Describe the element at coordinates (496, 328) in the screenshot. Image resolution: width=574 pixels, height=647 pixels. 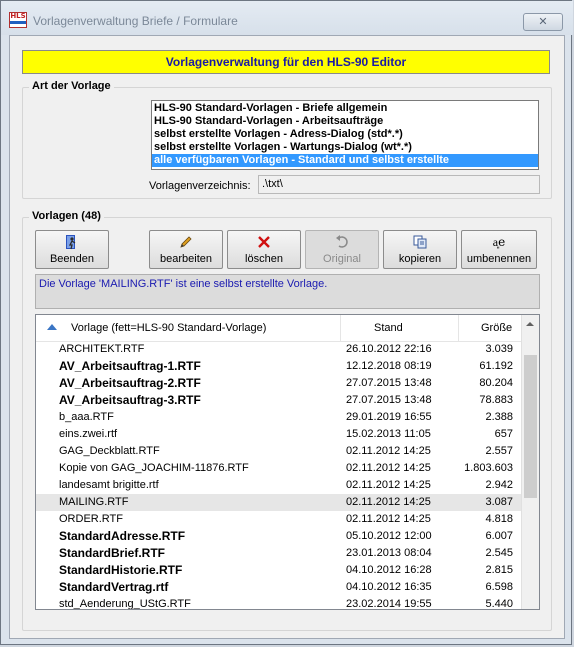
I see `header-groesse: Größe` at that location.